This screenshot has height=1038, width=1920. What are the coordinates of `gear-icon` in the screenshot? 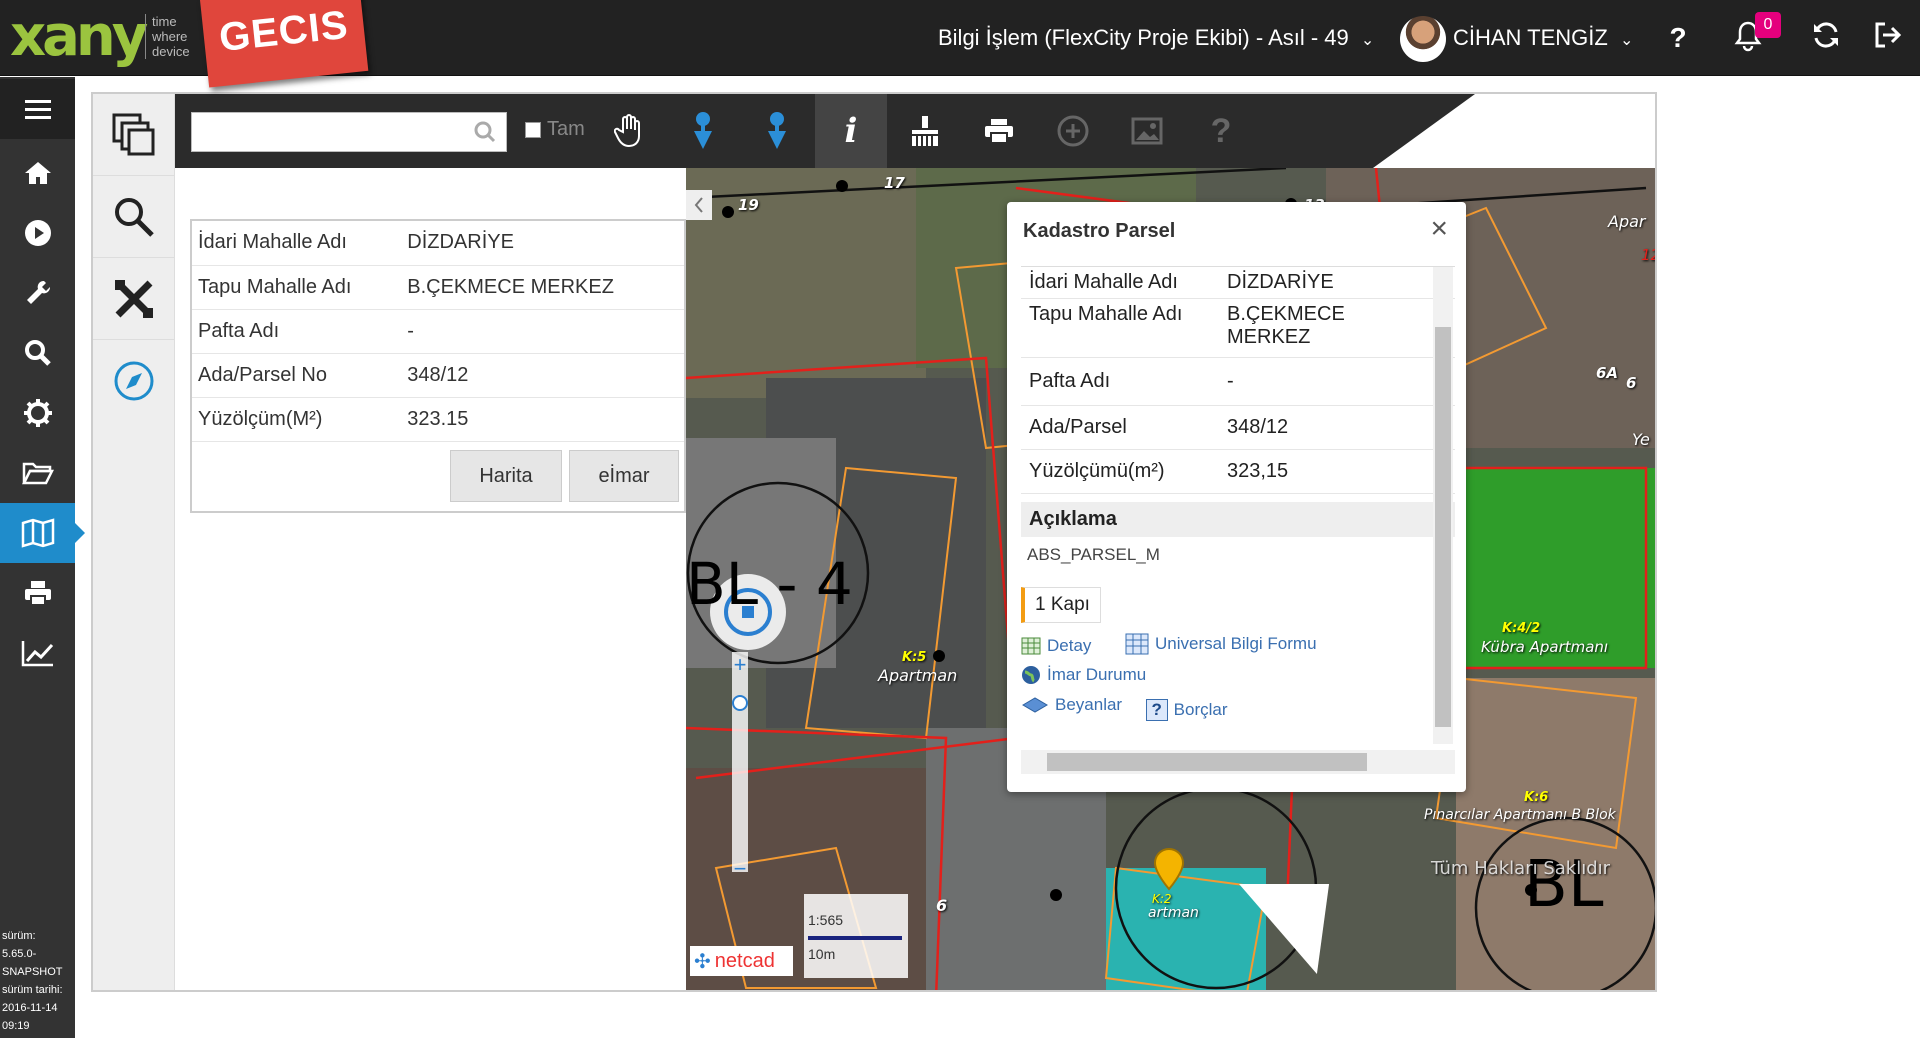 It's located at (37, 413).